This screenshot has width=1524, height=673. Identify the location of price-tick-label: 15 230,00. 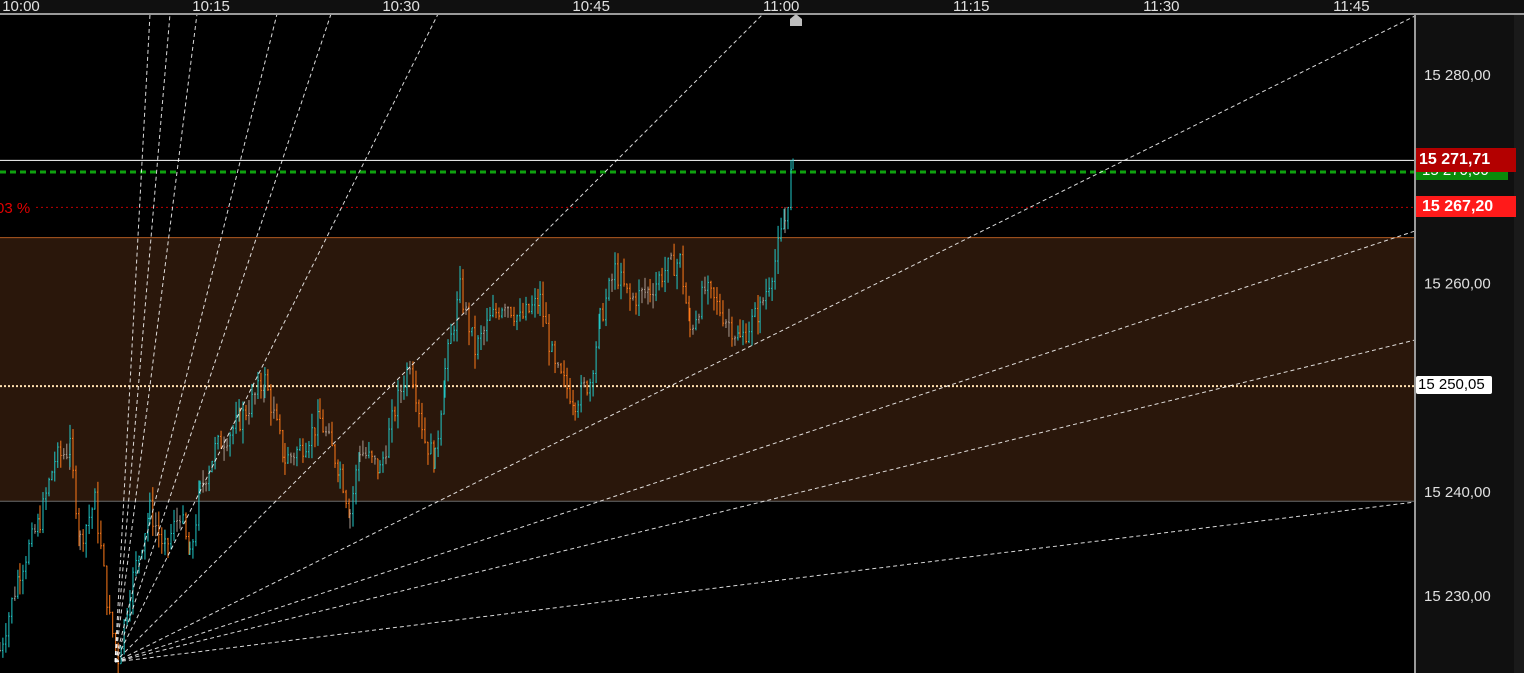
(1457, 596).